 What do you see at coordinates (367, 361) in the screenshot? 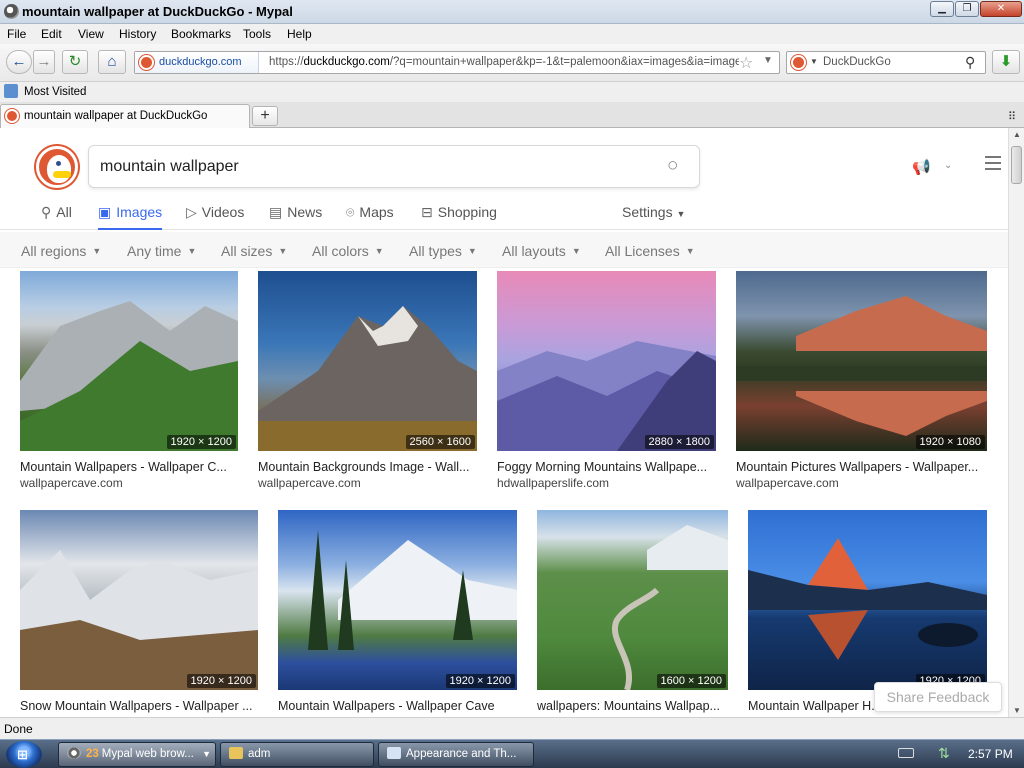
I see `result-thumbnail: 2560 × 1600` at bounding box center [367, 361].